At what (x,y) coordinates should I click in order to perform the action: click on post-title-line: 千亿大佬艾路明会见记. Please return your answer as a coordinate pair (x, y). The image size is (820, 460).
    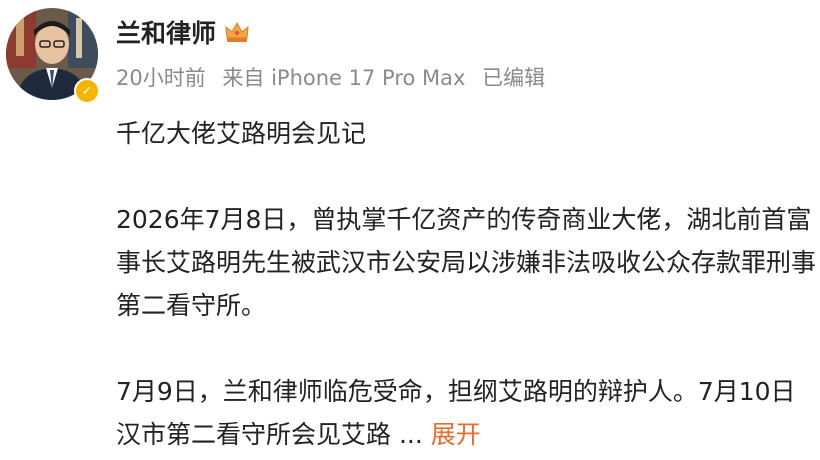
    Looking at the image, I should click on (241, 133).